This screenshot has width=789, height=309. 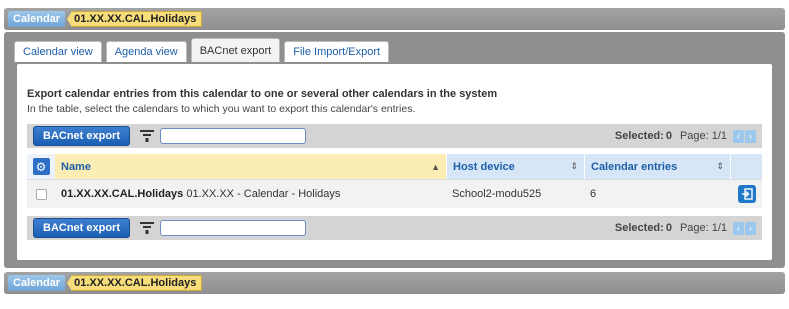 I want to click on calendar-description: 01.XX.XX - Calendar - Holidays, so click(x=262, y=194).